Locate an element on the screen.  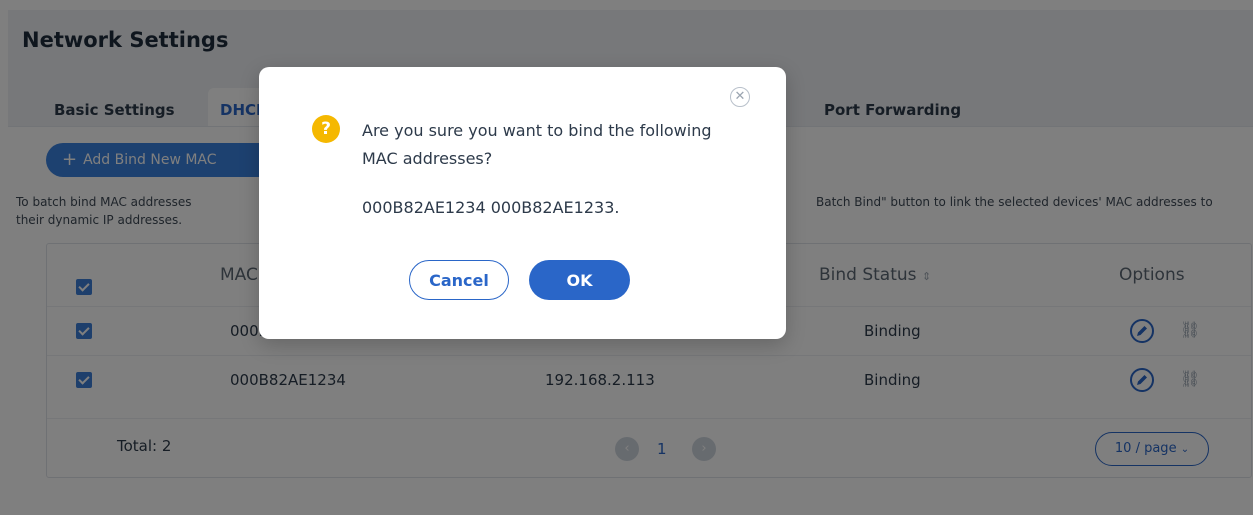
dialog-mac-list: 000B82AE1234 000B82AE1233. is located at coordinates (491, 207).